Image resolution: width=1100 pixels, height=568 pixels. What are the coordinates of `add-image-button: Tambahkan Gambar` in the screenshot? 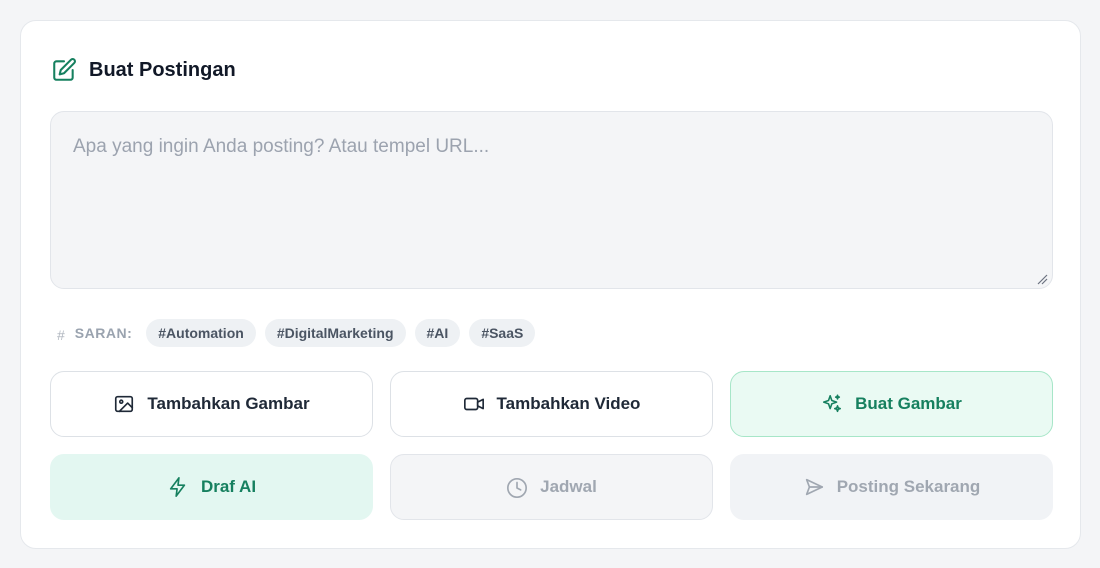 It's located at (211, 404).